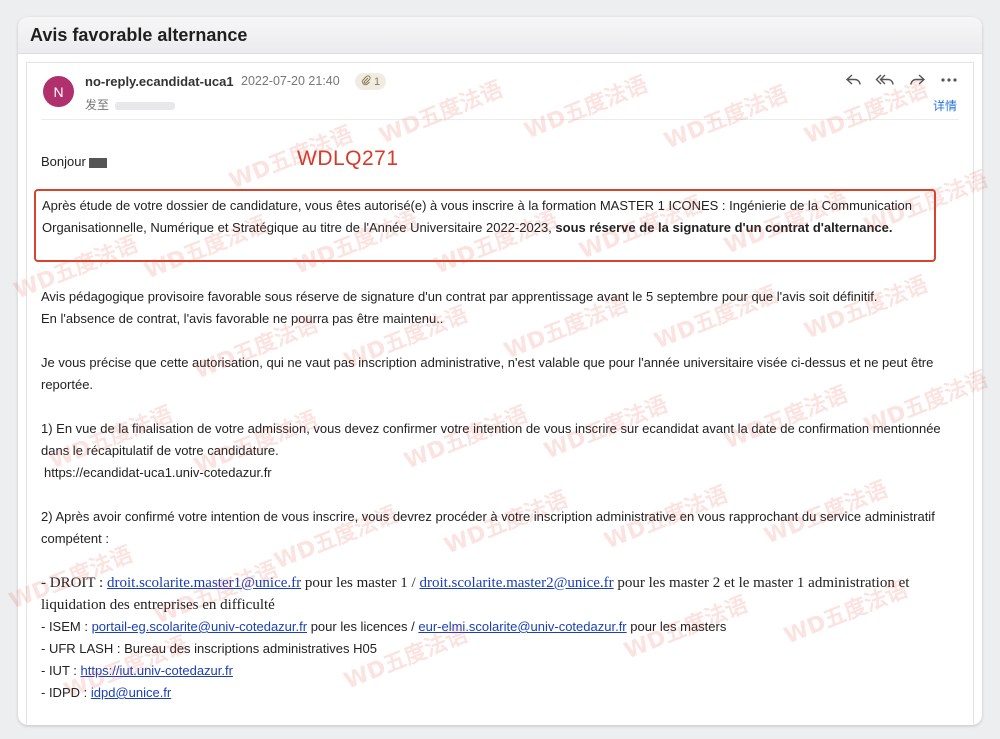  I want to click on isem-email-masters: eur-elmi.scolarite@univ-cotedazur.fr, so click(522, 626).